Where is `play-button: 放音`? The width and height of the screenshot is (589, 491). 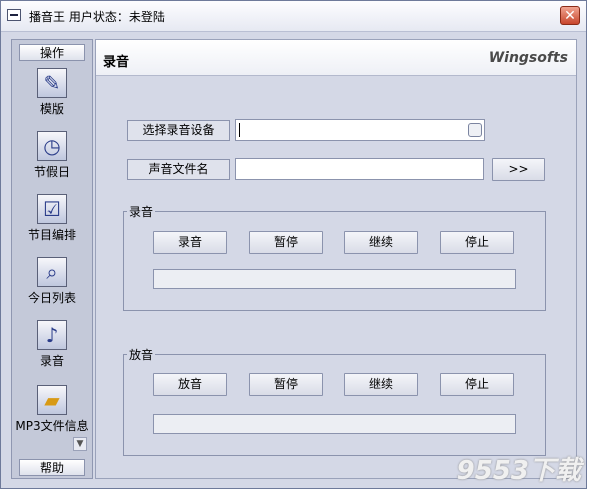 play-button: 放音 is located at coordinates (190, 384).